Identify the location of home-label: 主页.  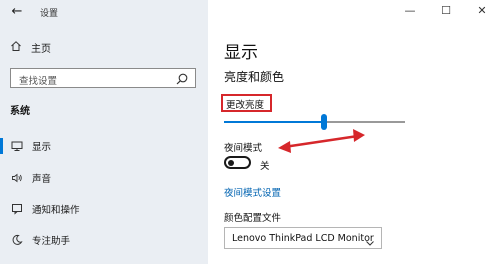
(41, 49).